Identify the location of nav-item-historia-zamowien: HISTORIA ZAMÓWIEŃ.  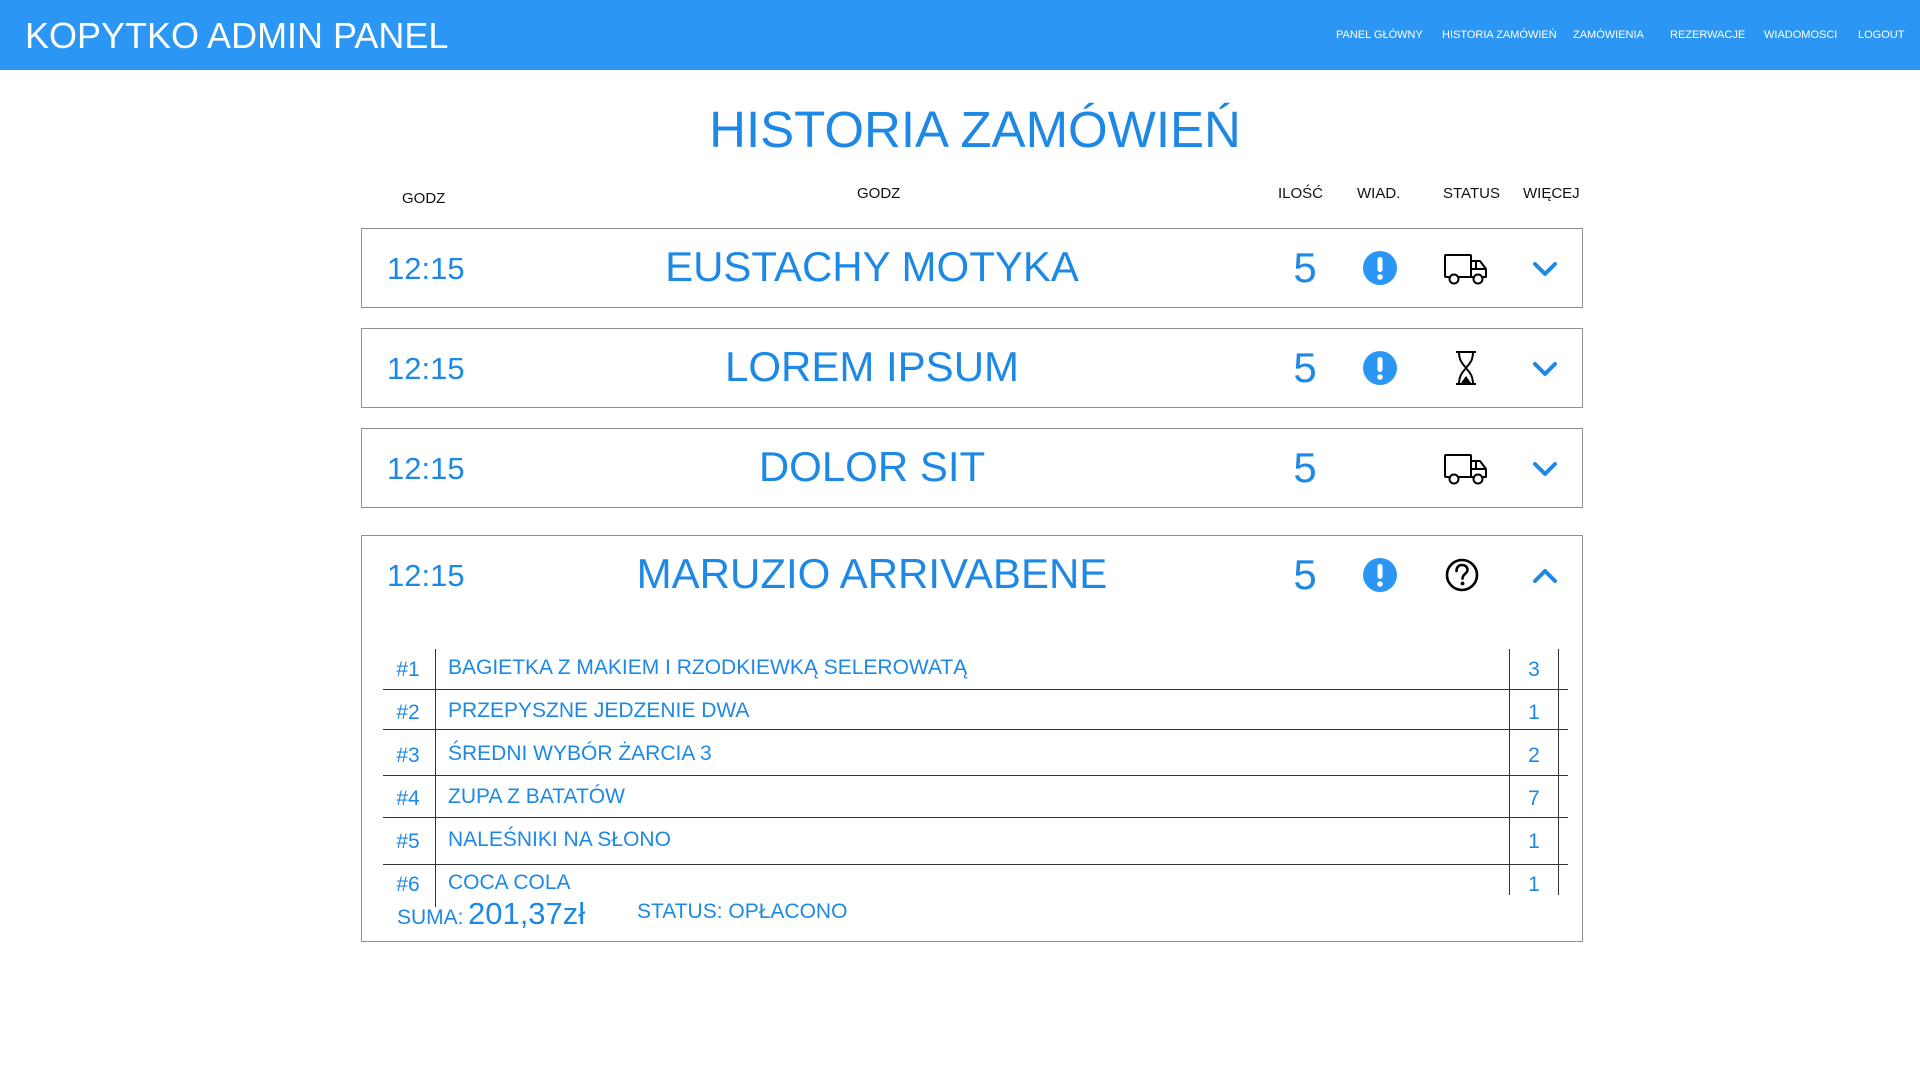
(1499, 35).